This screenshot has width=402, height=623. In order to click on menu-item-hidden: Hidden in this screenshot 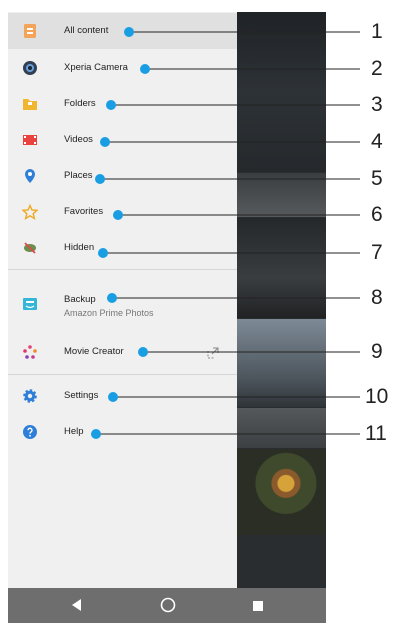, I will do `click(122, 248)`.